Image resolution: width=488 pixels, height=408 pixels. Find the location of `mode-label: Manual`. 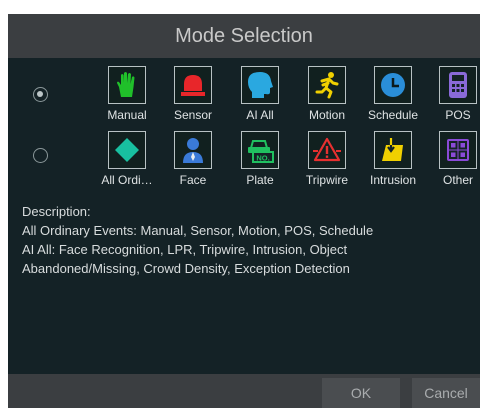

mode-label: Manual is located at coordinates (127, 115).